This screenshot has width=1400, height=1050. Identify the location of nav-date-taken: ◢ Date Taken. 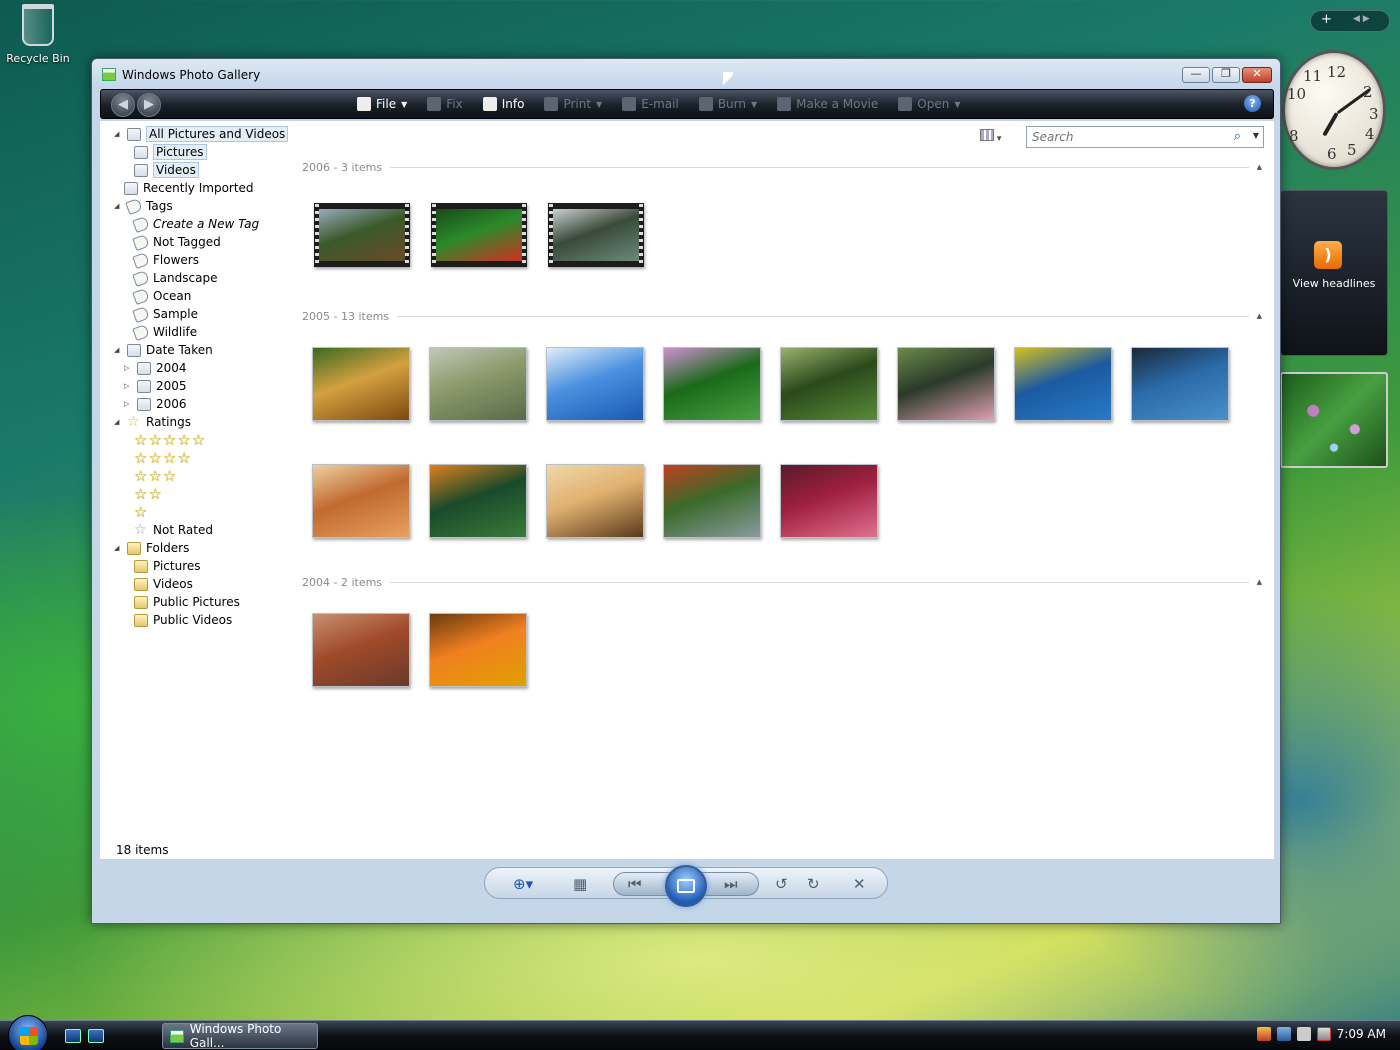
(163, 350).